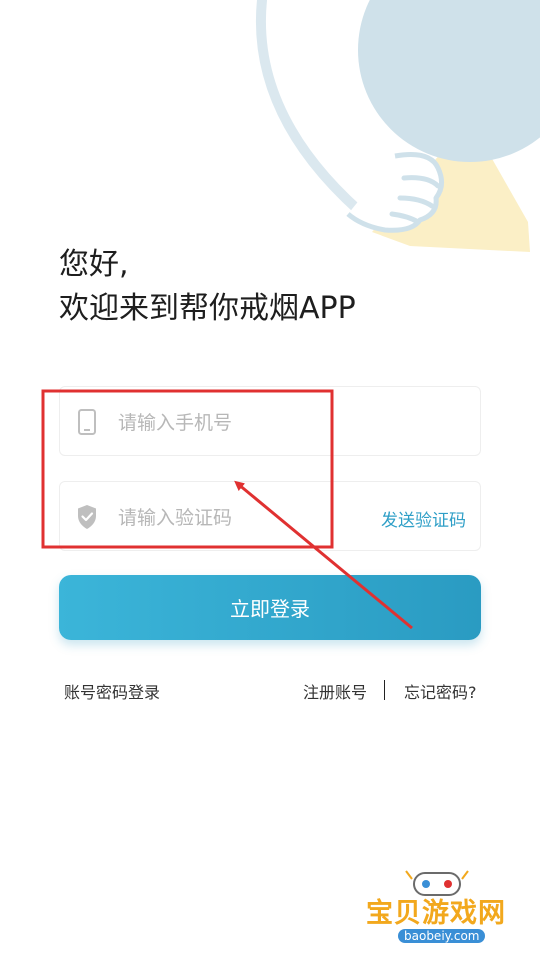 This screenshot has height=960, width=540. Describe the element at coordinates (87, 422) in the screenshot. I see `phone-icon` at that location.